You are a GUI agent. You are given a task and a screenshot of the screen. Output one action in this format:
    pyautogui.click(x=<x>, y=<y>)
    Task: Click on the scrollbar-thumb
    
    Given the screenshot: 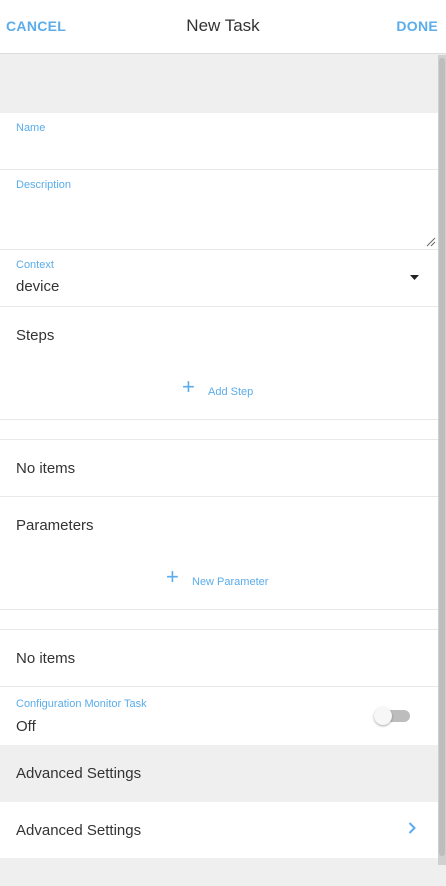 What is the action you would take?
    pyautogui.click(x=442, y=457)
    